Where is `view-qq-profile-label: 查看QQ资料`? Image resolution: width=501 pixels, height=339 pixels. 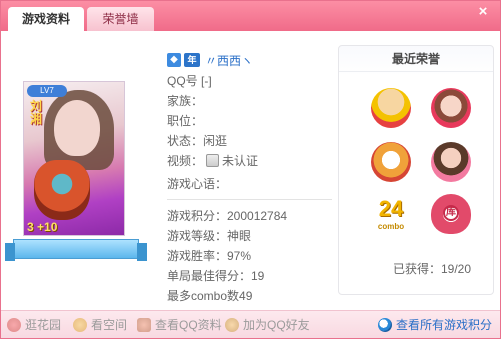
view-qq-profile-label: 查看QQ资料 is located at coordinates (188, 325).